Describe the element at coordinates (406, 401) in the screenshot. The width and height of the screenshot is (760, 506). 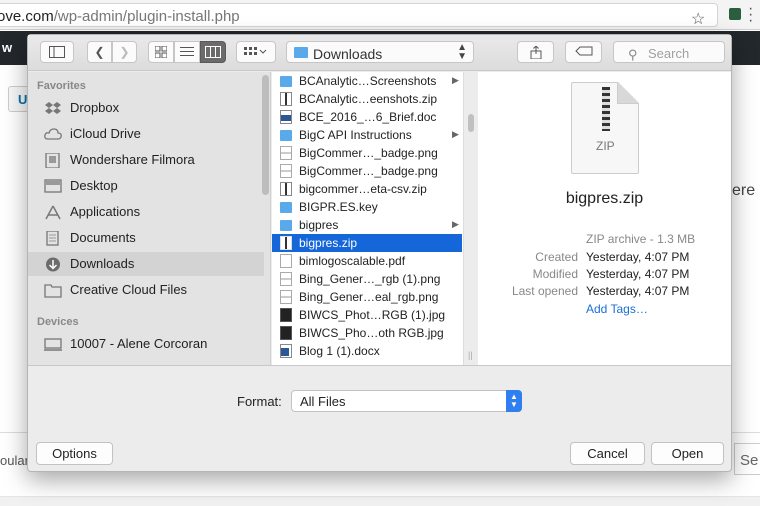
I see `format-select: All Files ▲ ▼` at that location.